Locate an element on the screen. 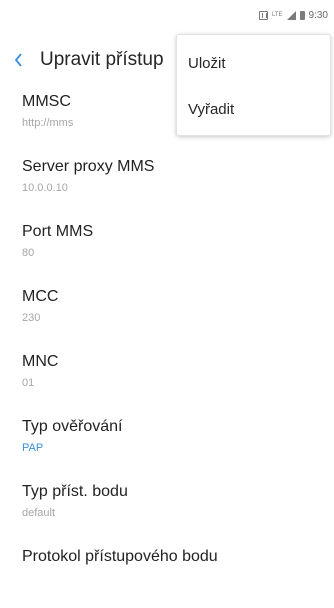 This screenshot has height=608, width=334. signal-icon is located at coordinates (291, 15).